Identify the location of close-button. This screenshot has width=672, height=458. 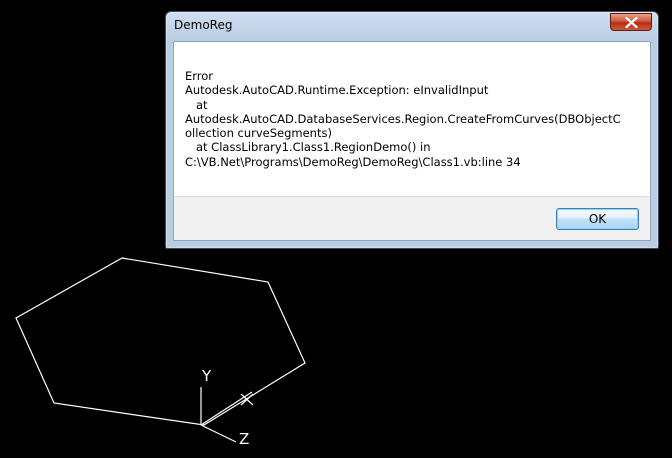
(631, 22).